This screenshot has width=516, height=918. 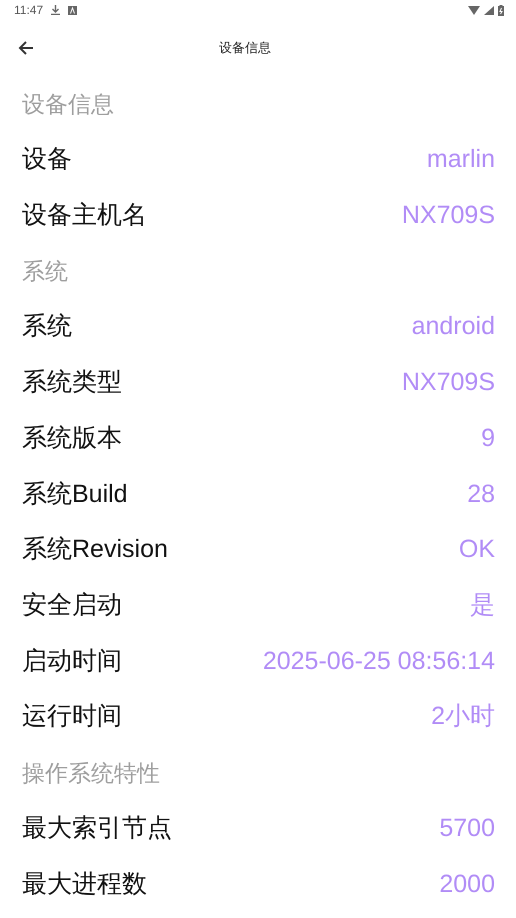 What do you see at coordinates (68, 104) in the screenshot?
I see `section-header: 设备信息` at bounding box center [68, 104].